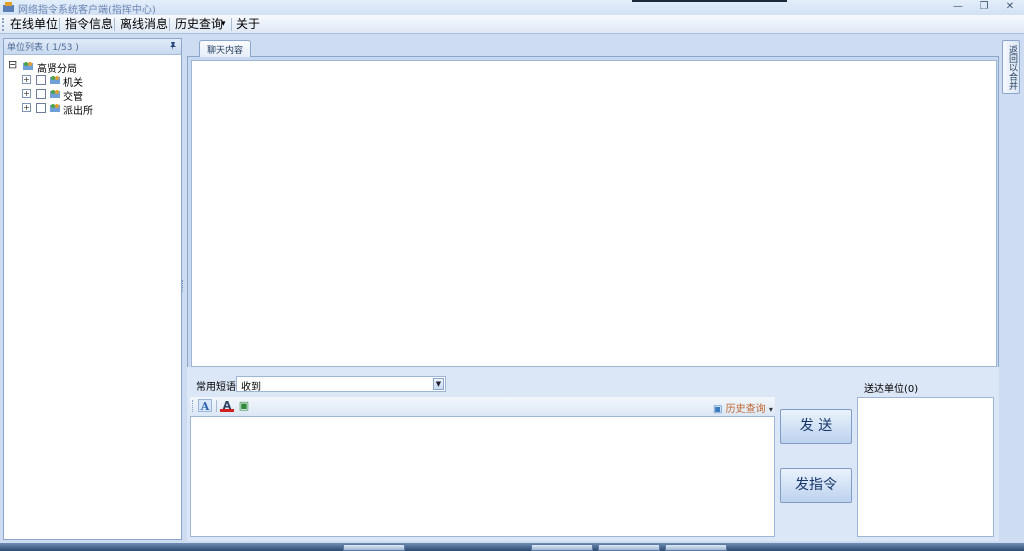  What do you see at coordinates (1010, 7) in the screenshot?
I see `close-button: ✕` at bounding box center [1010, 7].